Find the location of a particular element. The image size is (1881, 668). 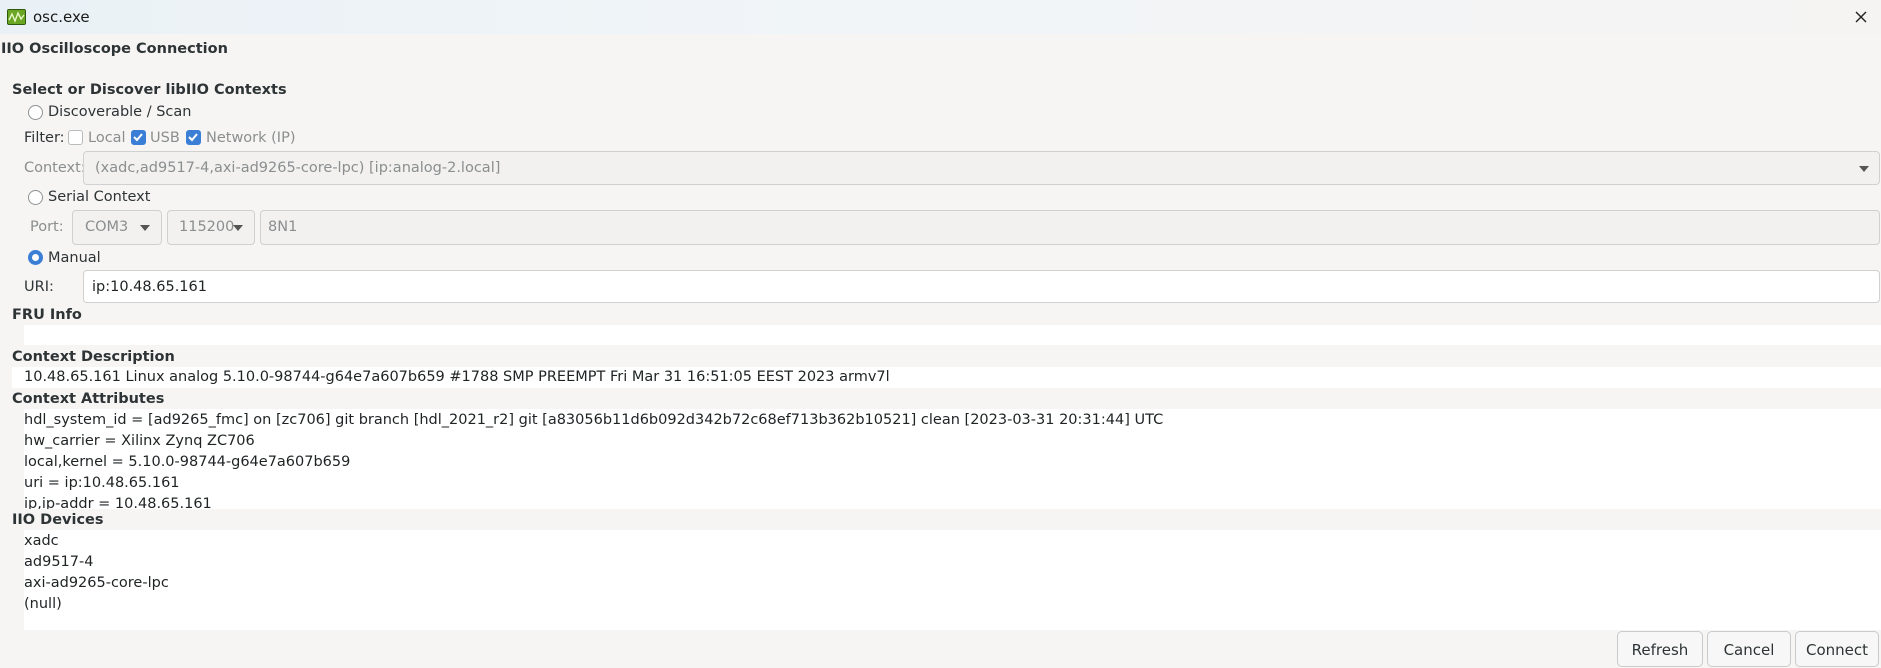

serial-radio-label: Serial Context is located at coordinates (99, 197).